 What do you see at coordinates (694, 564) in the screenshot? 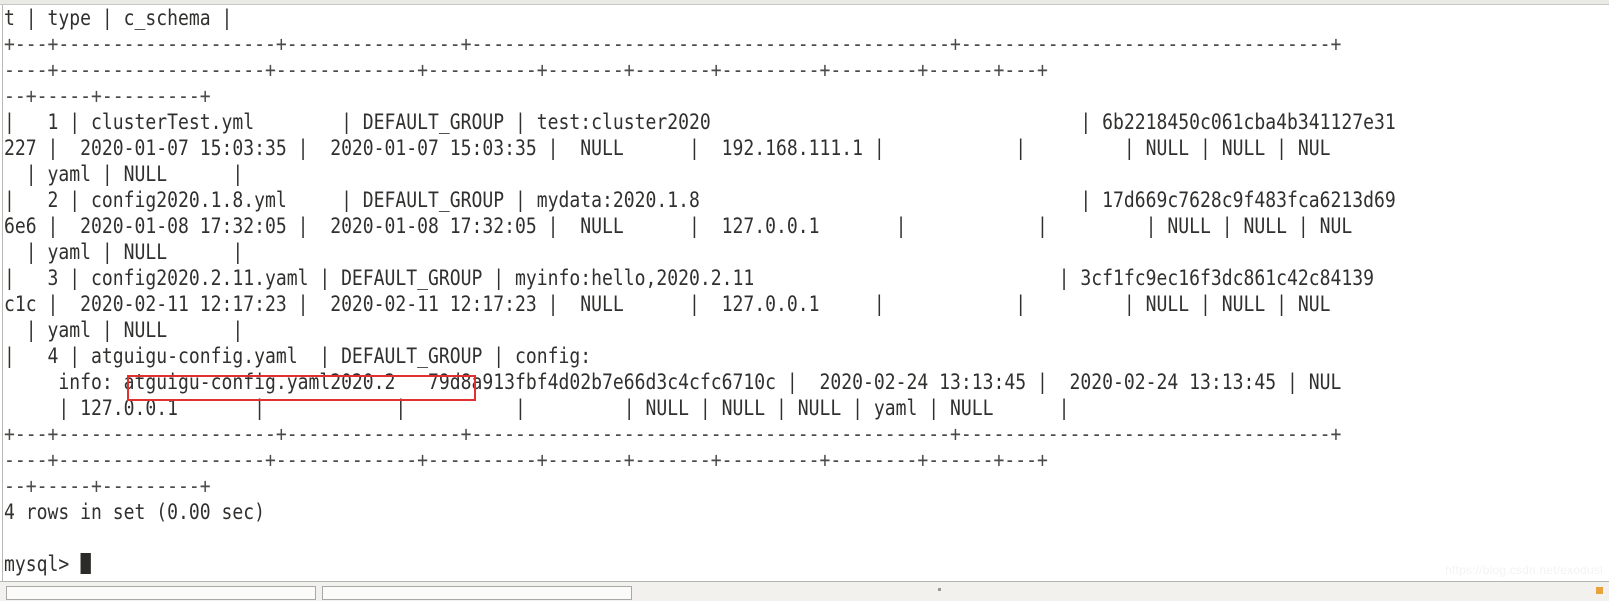
I see `prompt-line: mysql>` at bounding box center [694, 564].